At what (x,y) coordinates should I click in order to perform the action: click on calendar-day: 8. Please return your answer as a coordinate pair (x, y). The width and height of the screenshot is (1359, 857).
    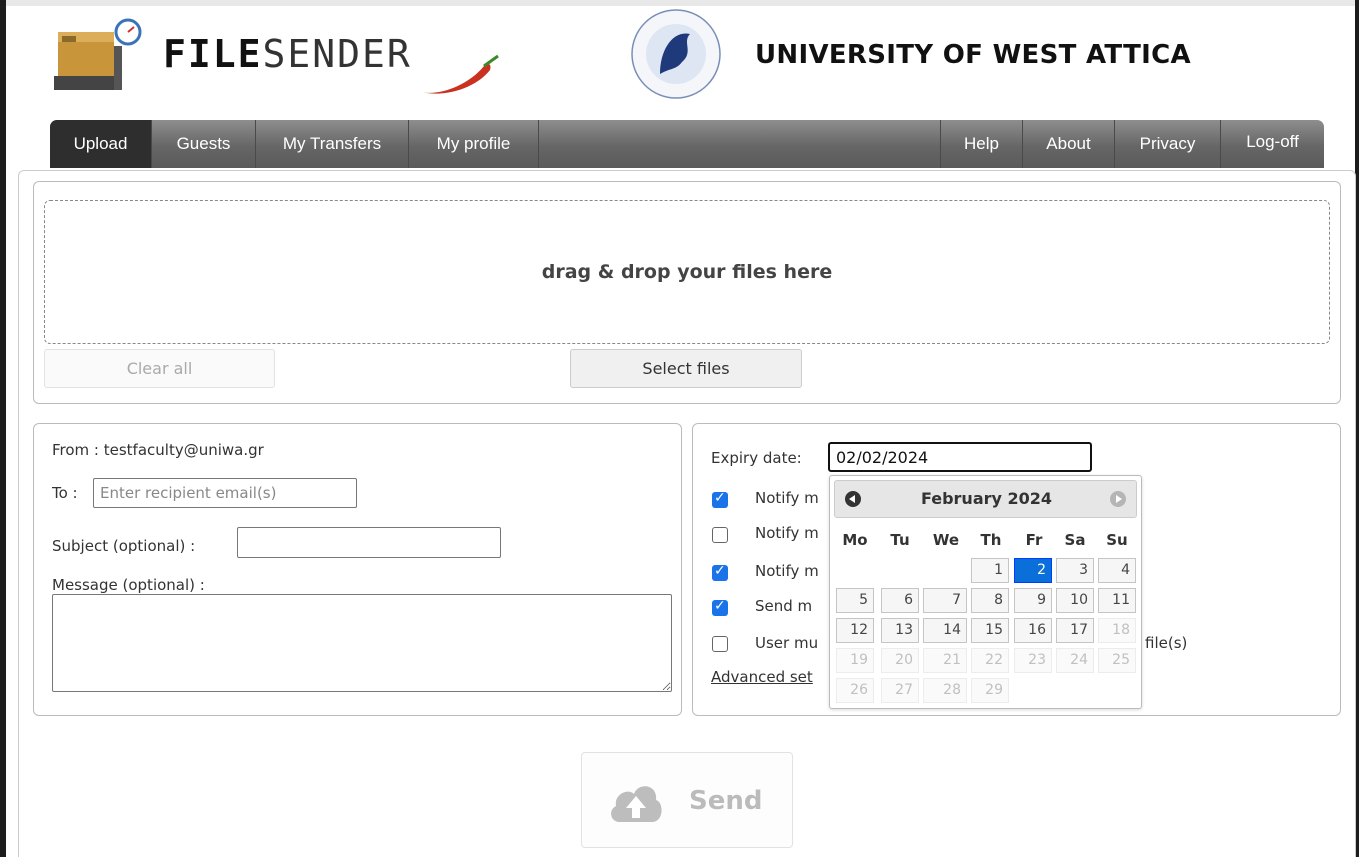
    Looking at the image, I should click on (990, 600).